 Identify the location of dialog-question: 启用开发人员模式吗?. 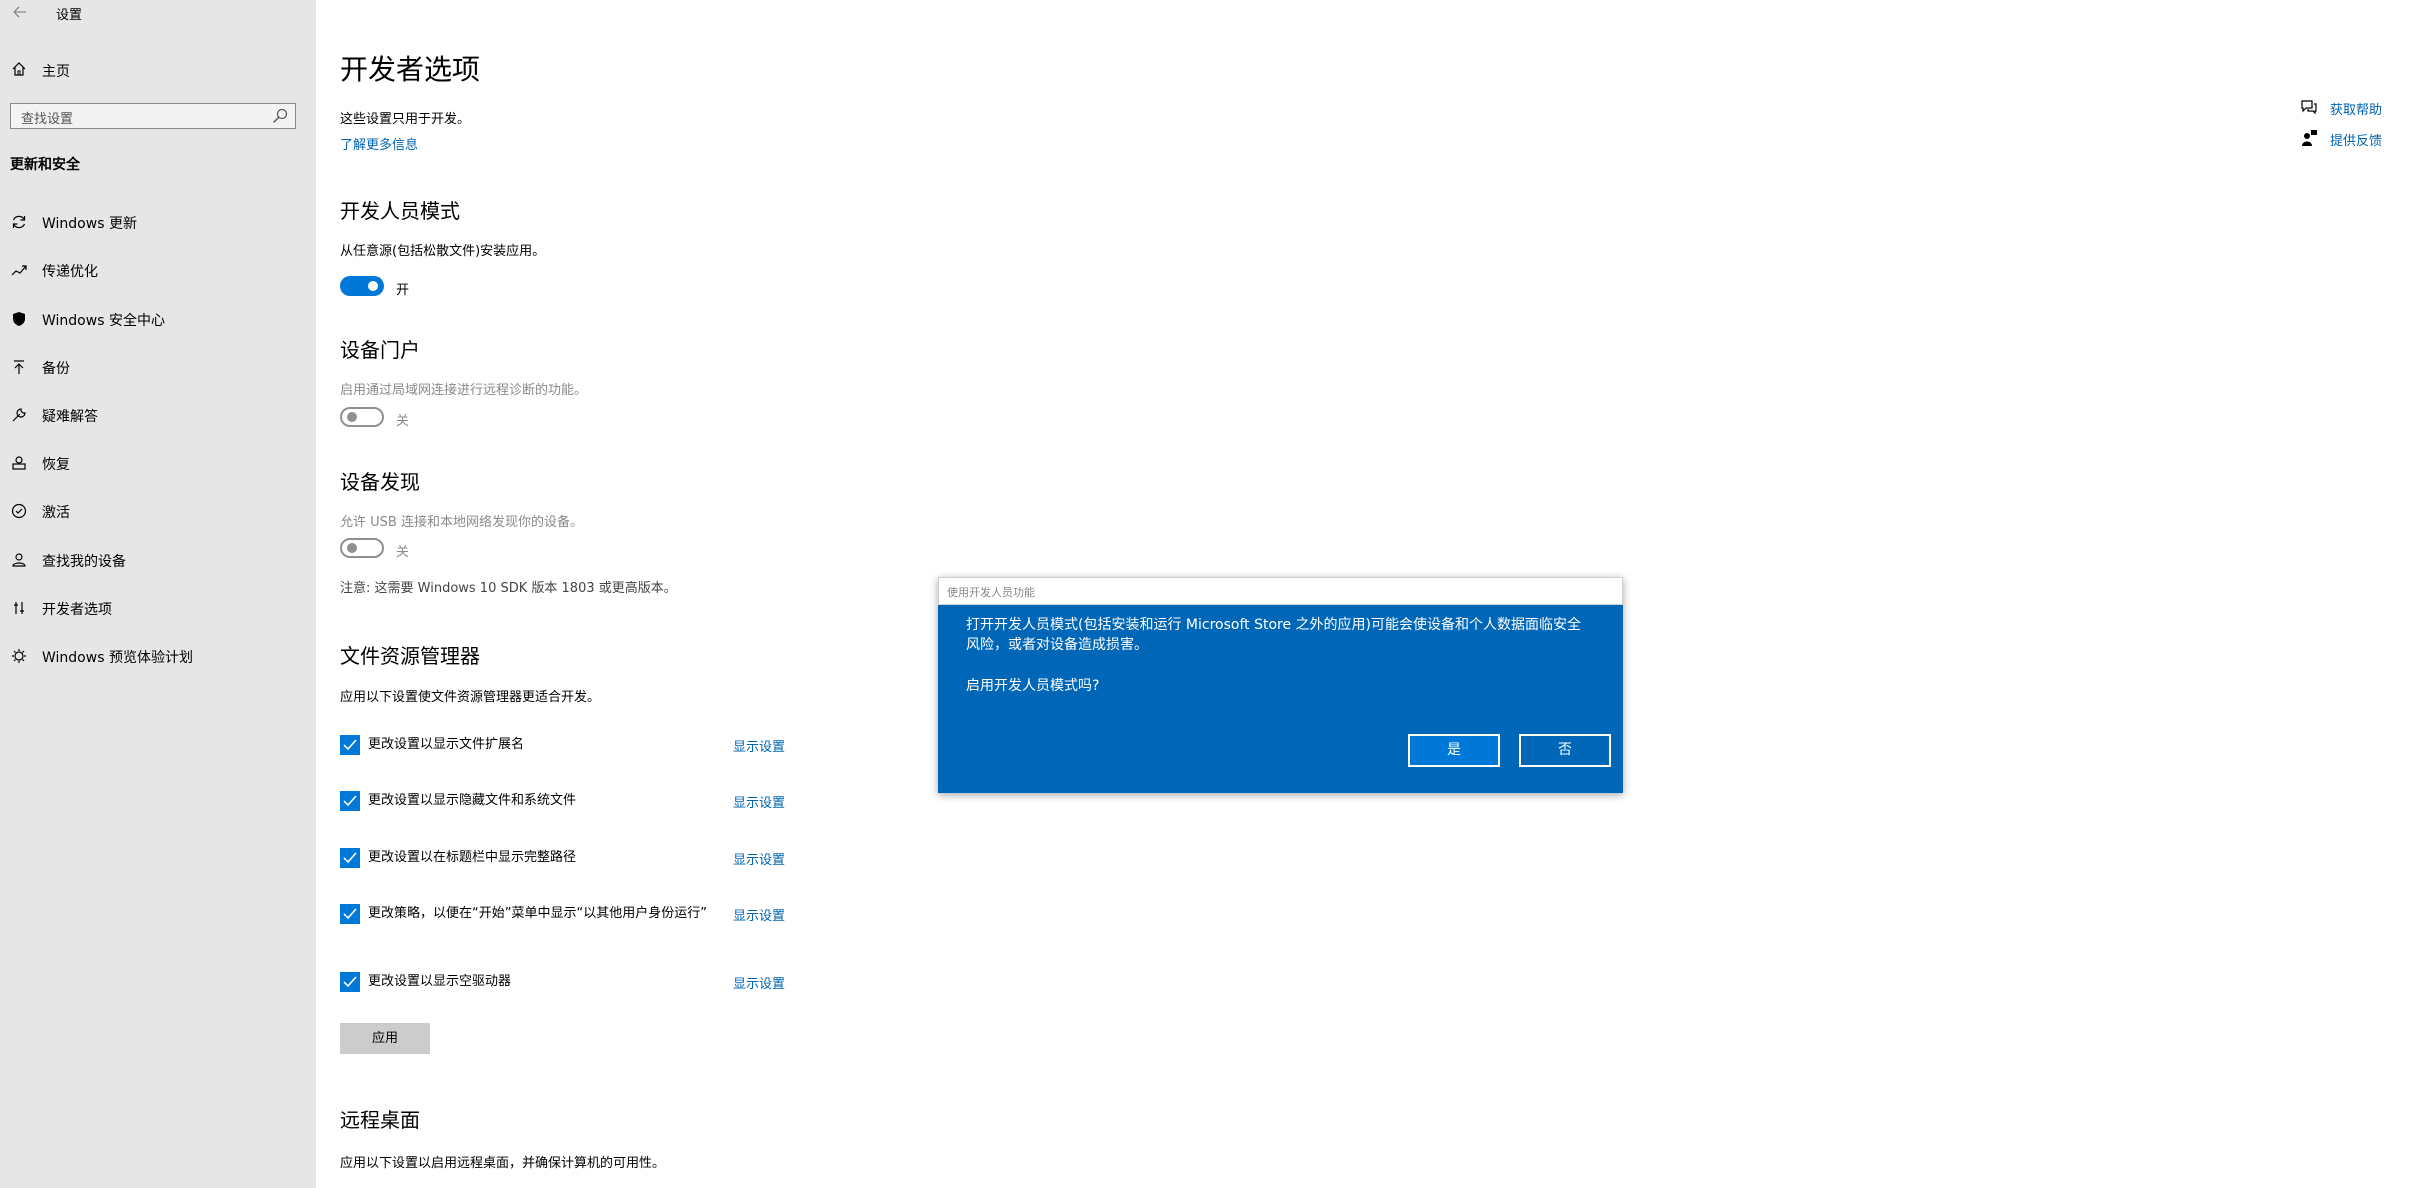
(1033, 686).